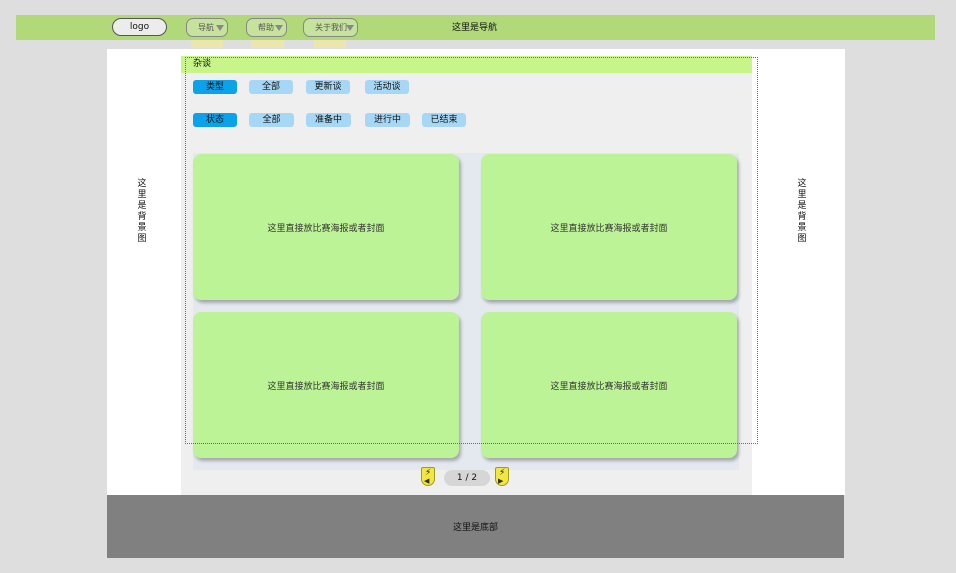 This screenshot has height=573, width=956. I want to click on status-filter-ended: 已结束, so click(444, 120).